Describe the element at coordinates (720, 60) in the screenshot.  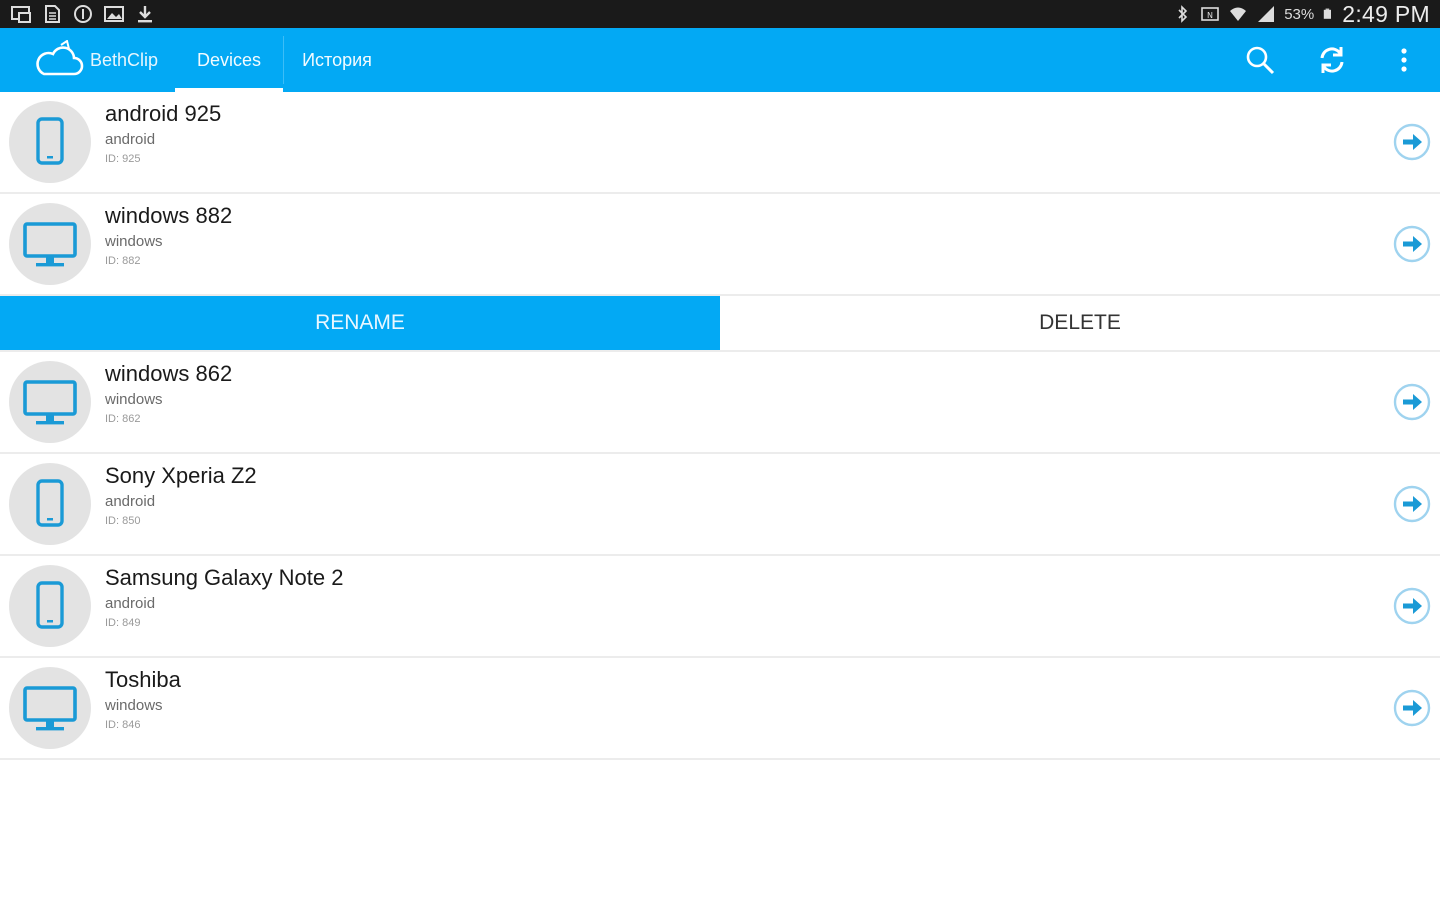
I see `app-bar: BethClip Devices История` at that location.